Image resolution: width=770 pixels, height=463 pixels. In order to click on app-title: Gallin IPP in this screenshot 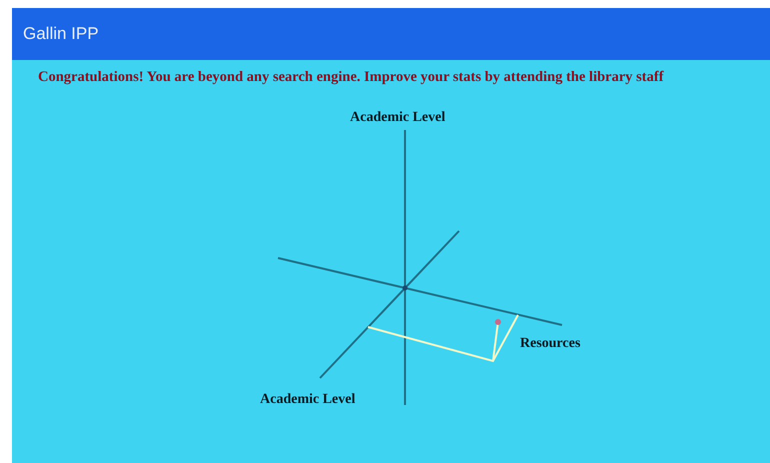, I will do `click(61, 34)`.